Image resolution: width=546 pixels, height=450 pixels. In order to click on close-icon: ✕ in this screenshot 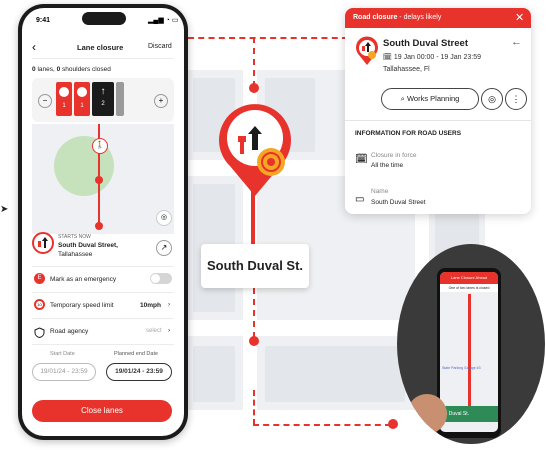, I will do `click(519, 17)`.